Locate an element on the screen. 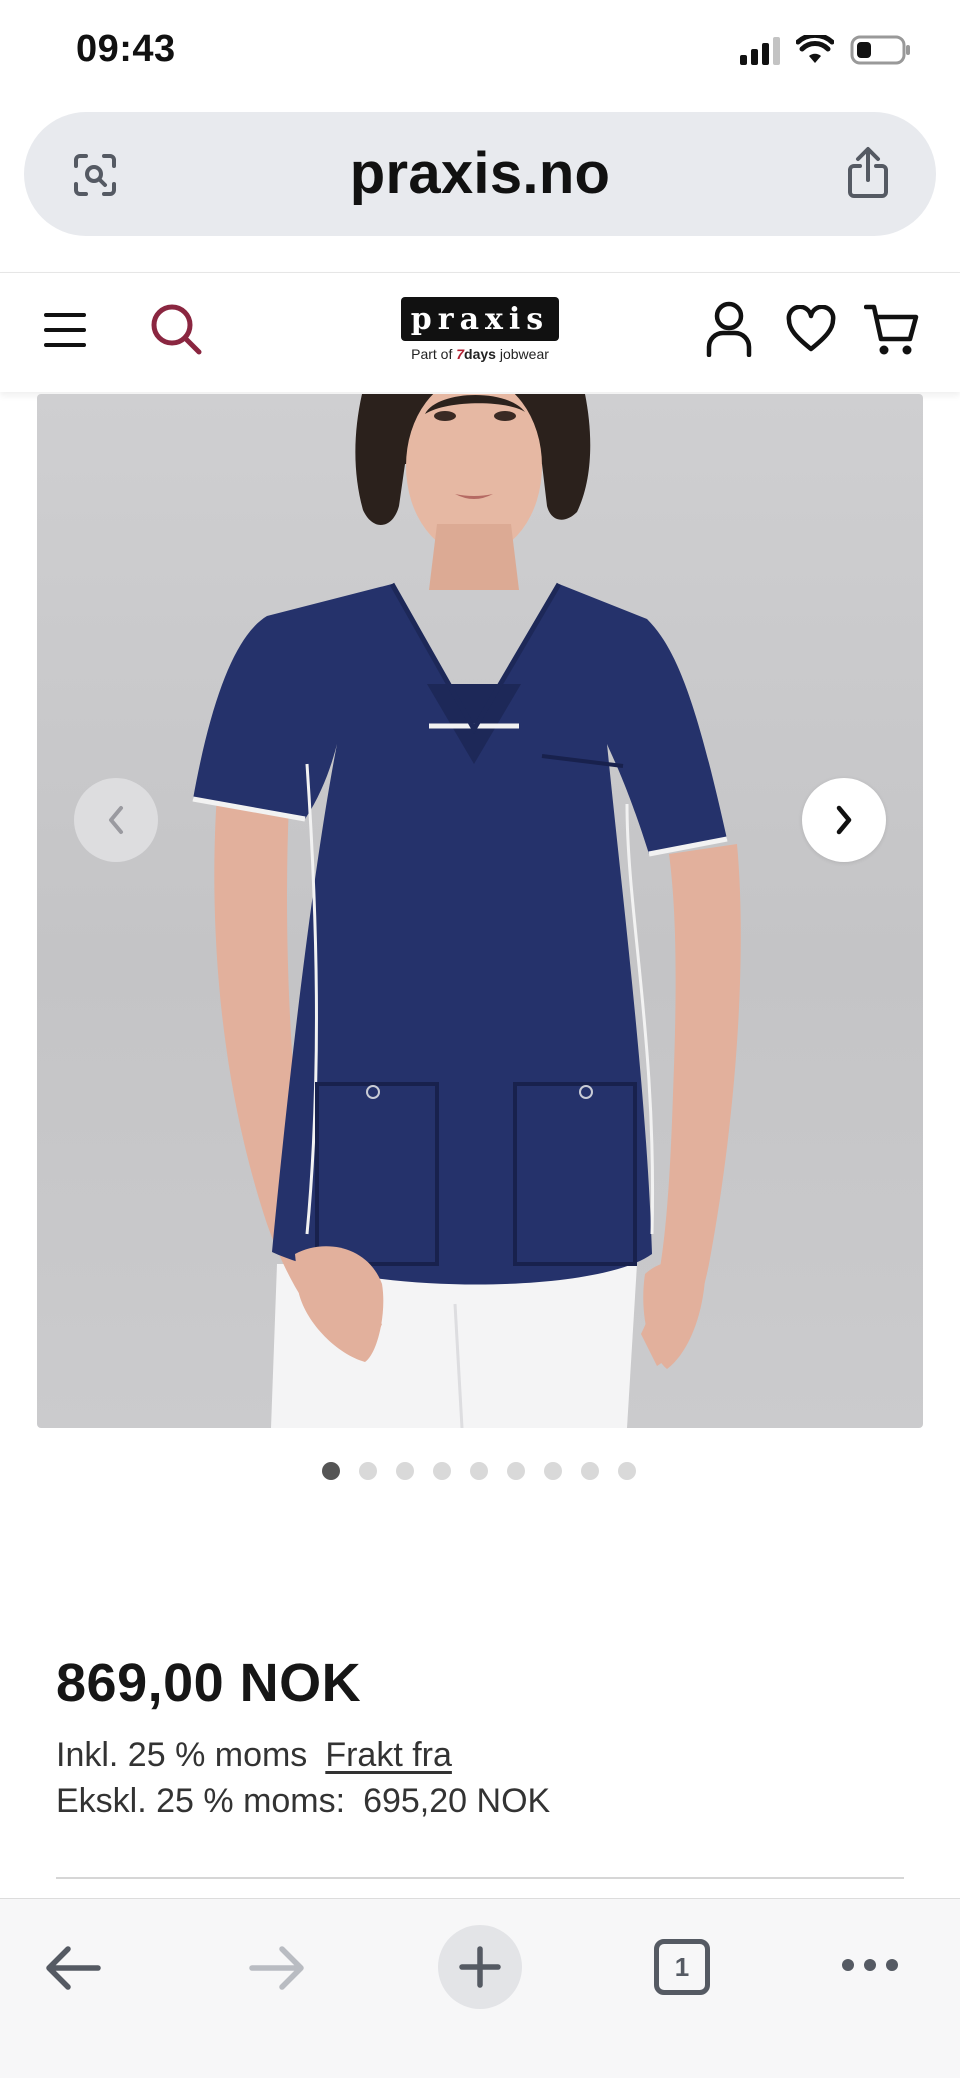 Image resolution: width=960 pixels, height=2078 pixels. cellular-signal-icon is located at coordinates (760, 50).